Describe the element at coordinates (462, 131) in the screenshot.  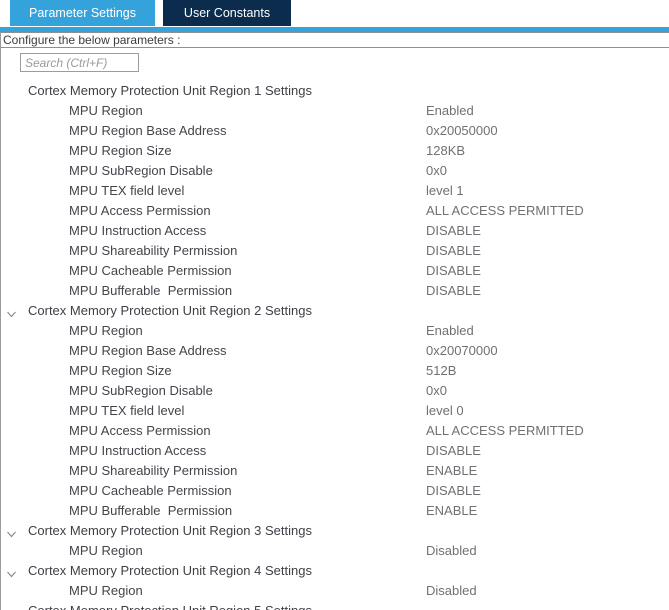
I see `param-value: 0x20050000` at that location.